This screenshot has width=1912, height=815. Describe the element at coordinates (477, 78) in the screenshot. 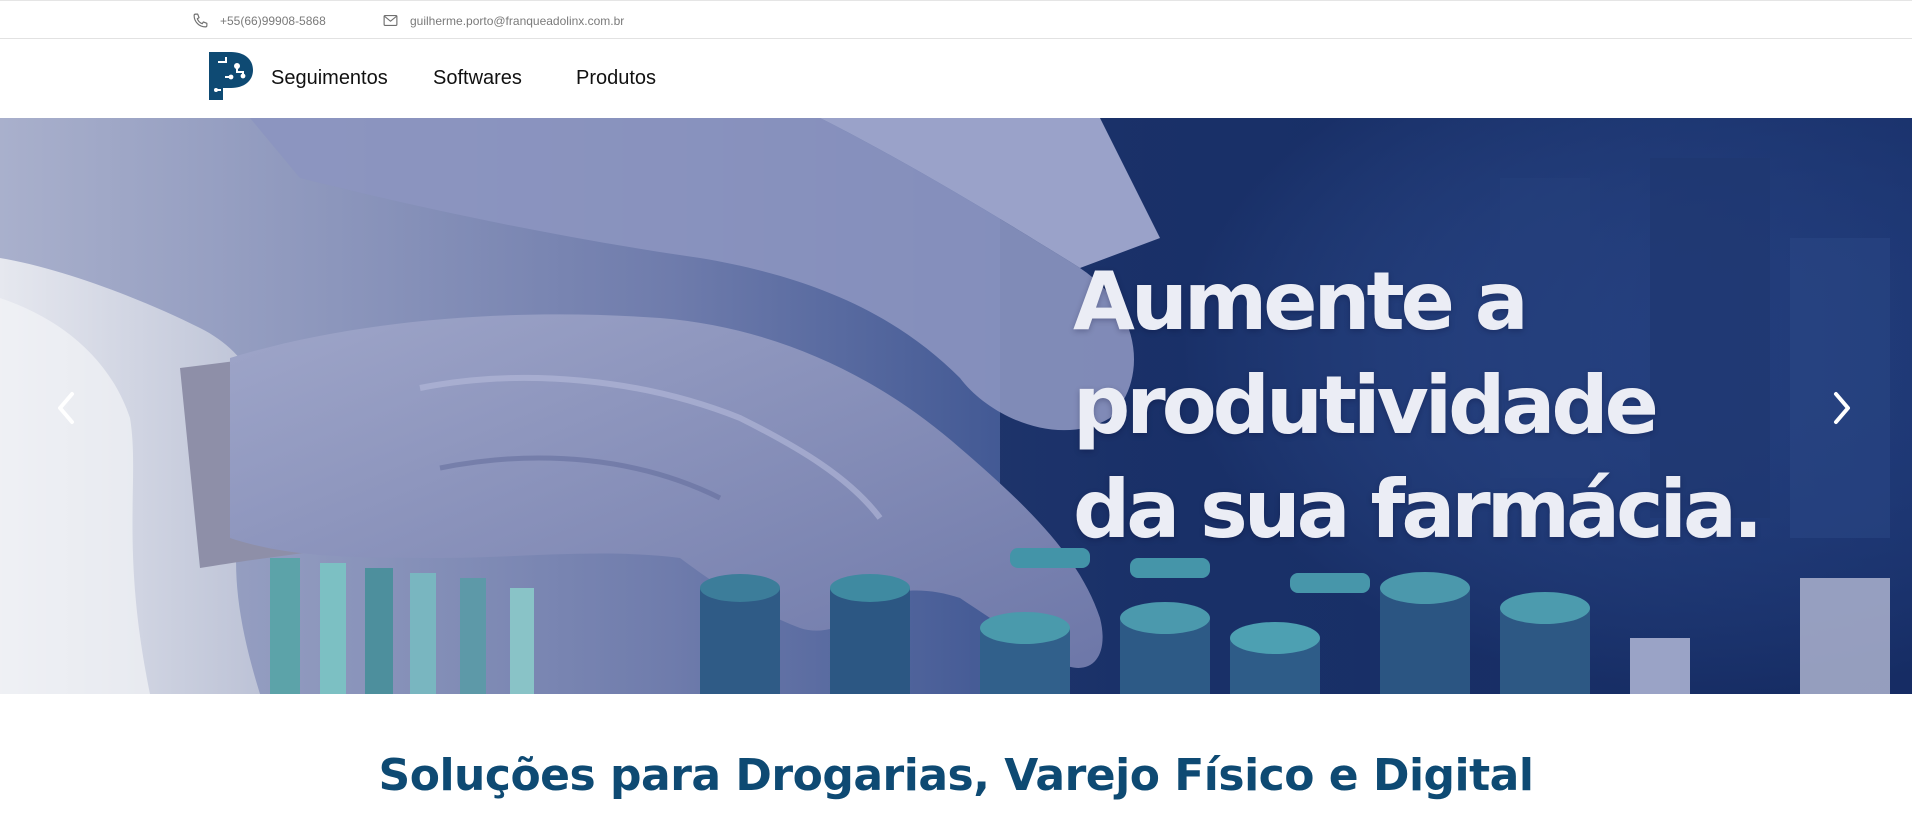

I see `nav-item-softwares: Softwares` at that location.